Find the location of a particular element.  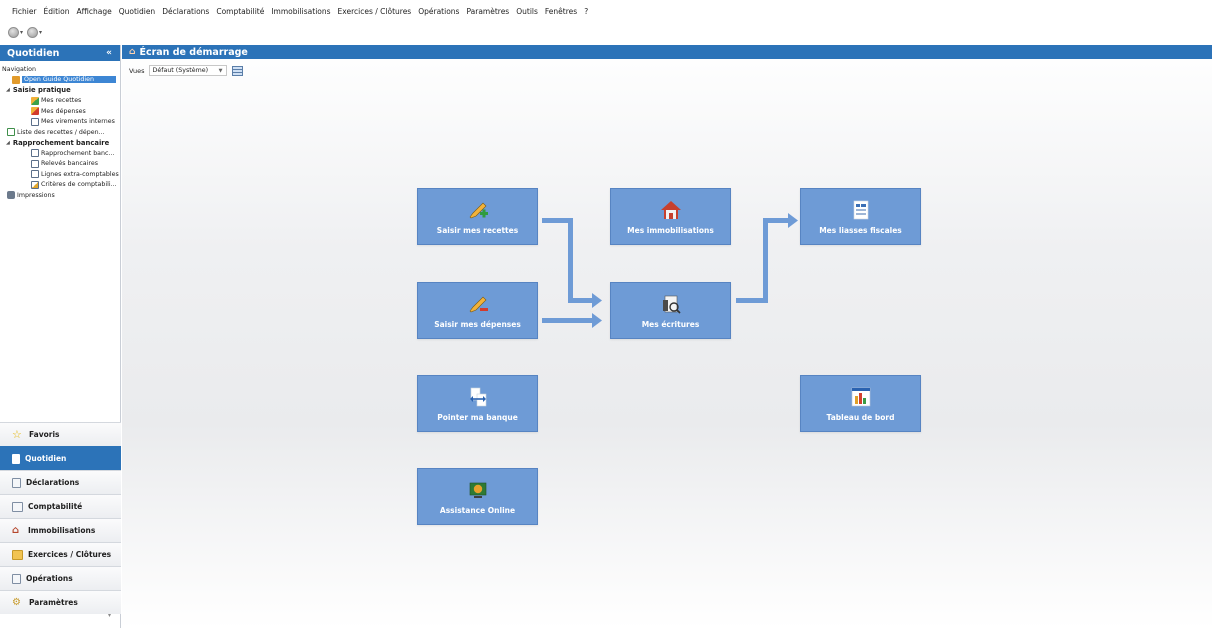

lines-icon is located at coordinates (35, 174).